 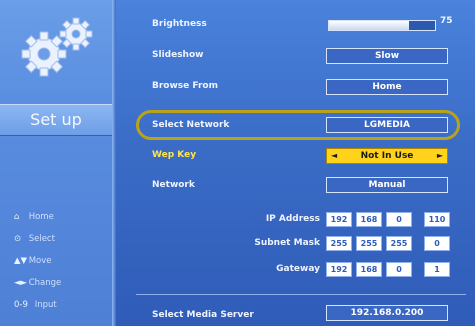 I want to click on wep-key-selector: Not In Use ◄ ►, so click(x=387, y=156).